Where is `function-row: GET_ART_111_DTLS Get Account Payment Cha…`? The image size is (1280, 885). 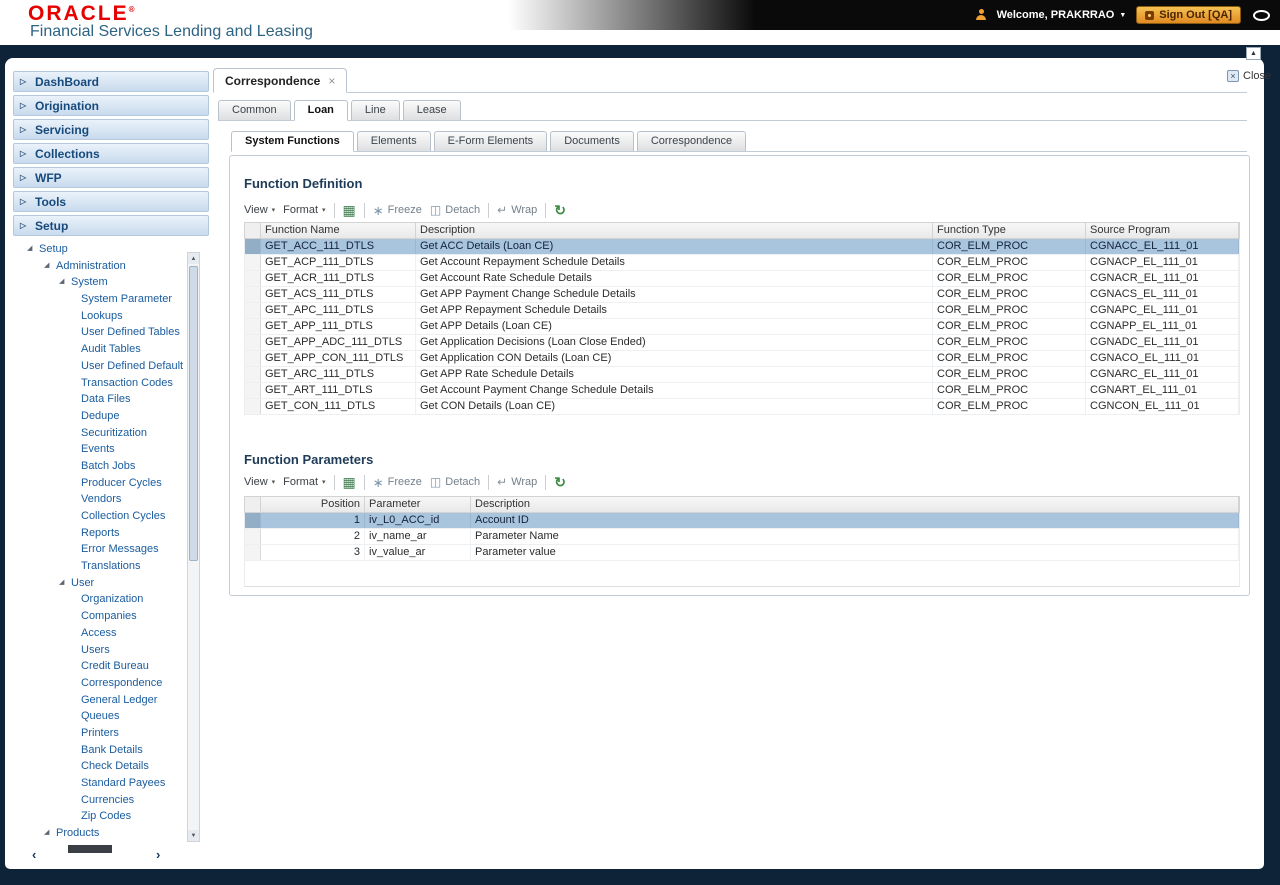
function-row: GET_ART_111_DTLS Get Account Payment Cha… is located at coordinates (742, 391).